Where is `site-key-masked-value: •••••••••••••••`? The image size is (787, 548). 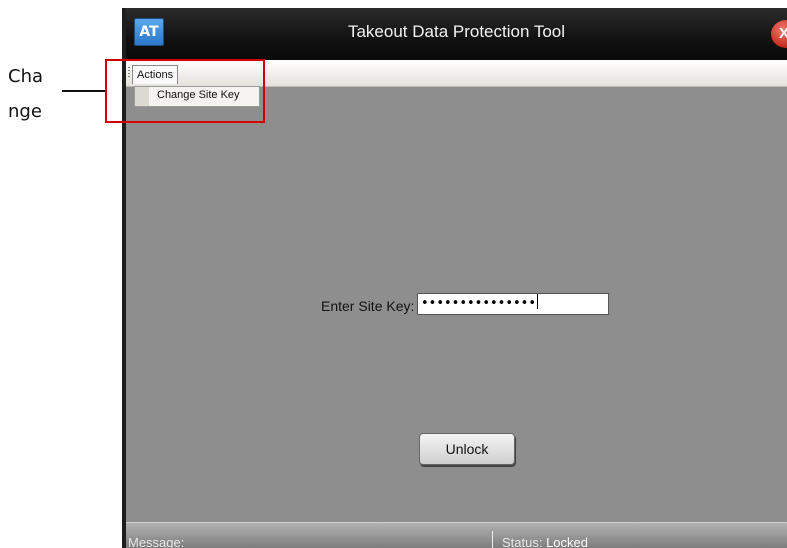
site-key-masked-value: ••••••••••••••• is located at coordinates (479, 303).